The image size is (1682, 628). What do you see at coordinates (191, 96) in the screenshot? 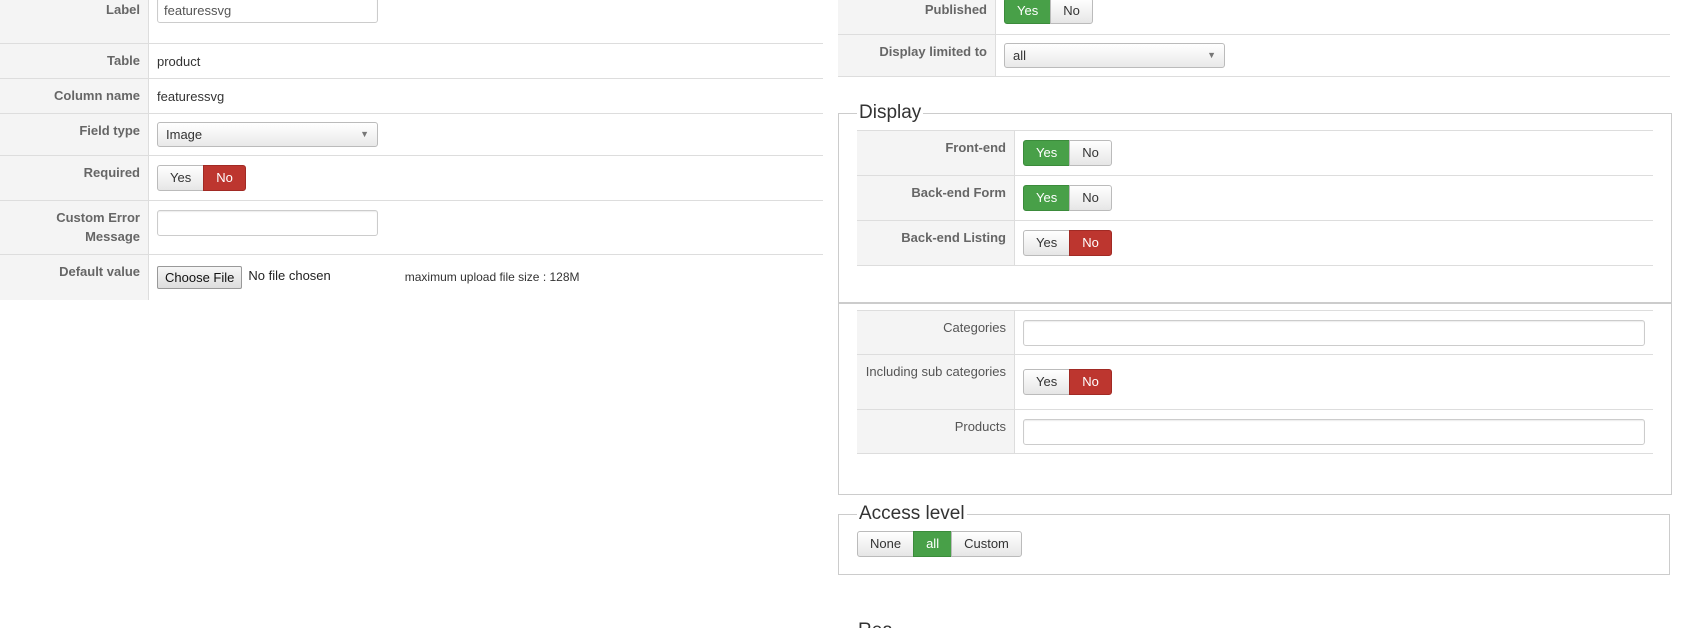
I see `column-value: featuressvg` at bounding box center [191, 96].